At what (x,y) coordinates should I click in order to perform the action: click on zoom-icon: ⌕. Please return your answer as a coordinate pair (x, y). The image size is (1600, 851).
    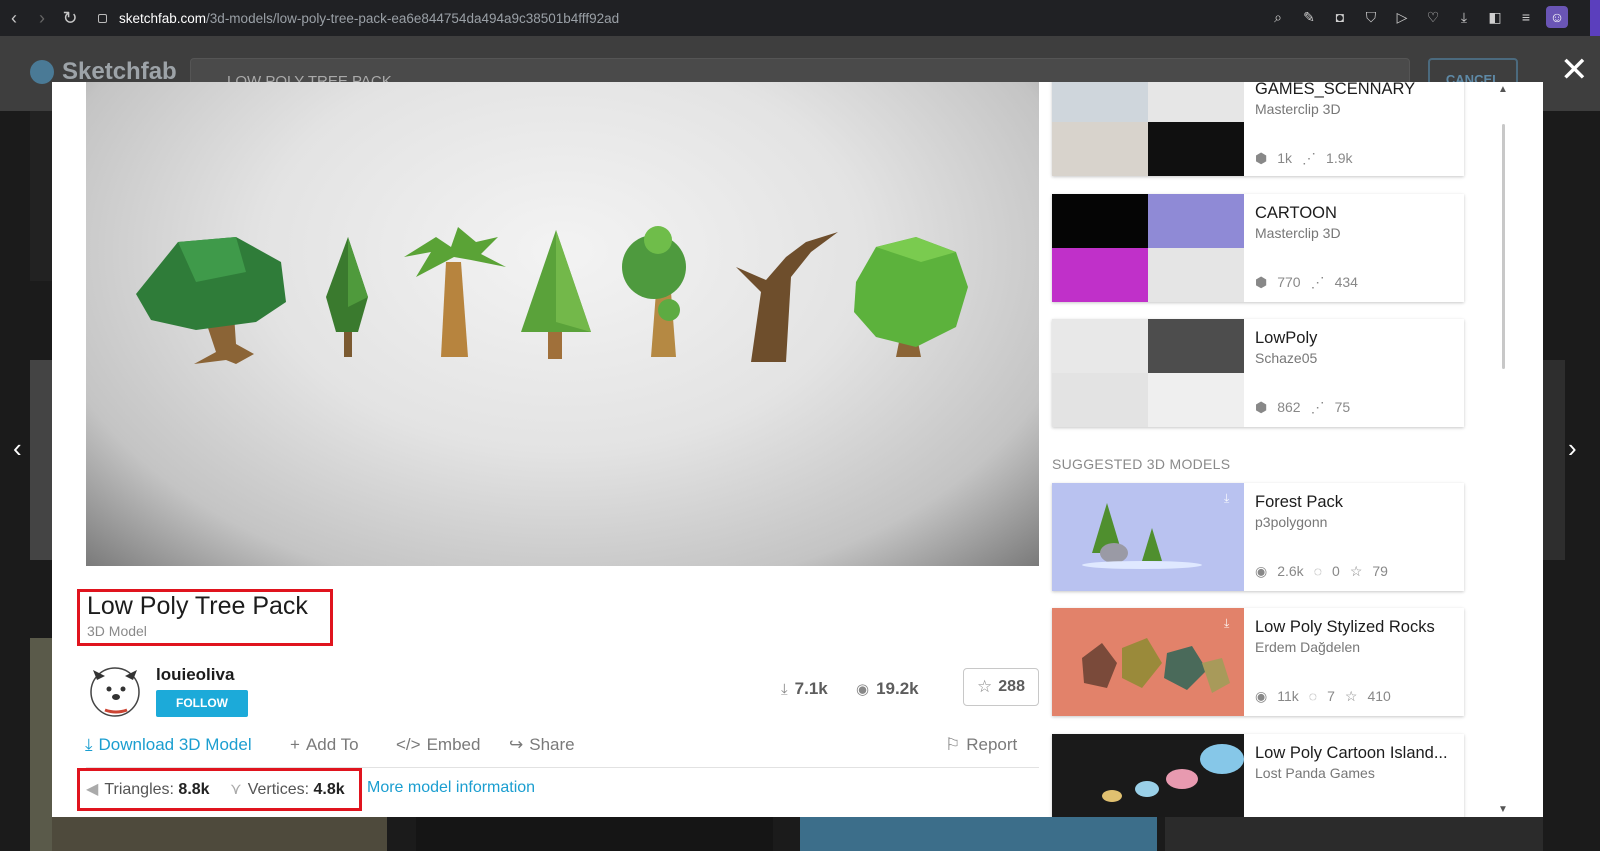
    Looking at the image, I should click on (1278, 17).